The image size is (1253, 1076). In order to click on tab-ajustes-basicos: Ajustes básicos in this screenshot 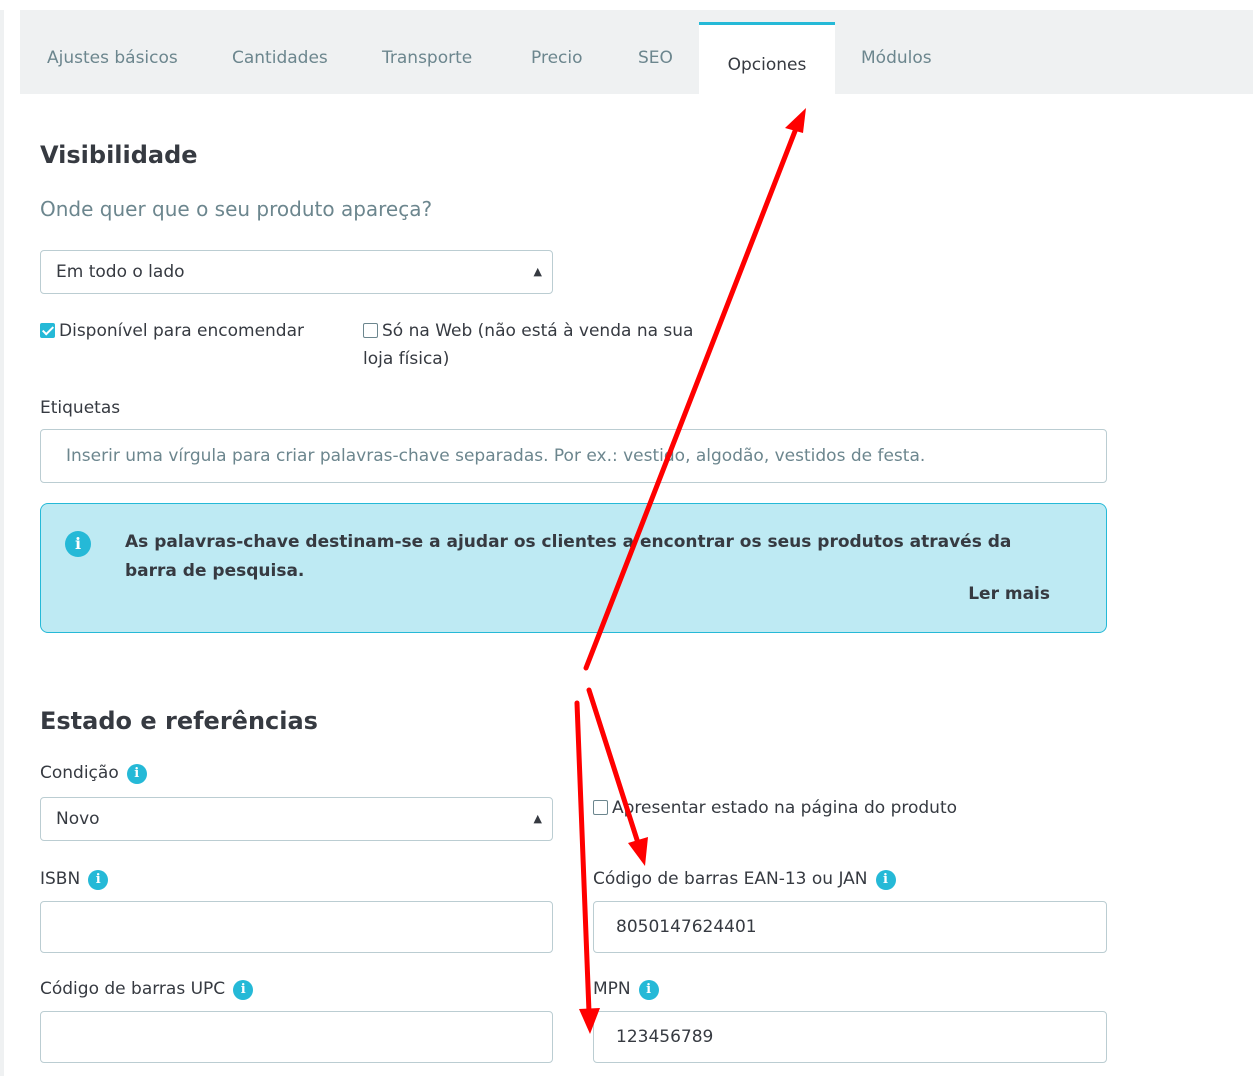, I will do `click(112, 52)`.